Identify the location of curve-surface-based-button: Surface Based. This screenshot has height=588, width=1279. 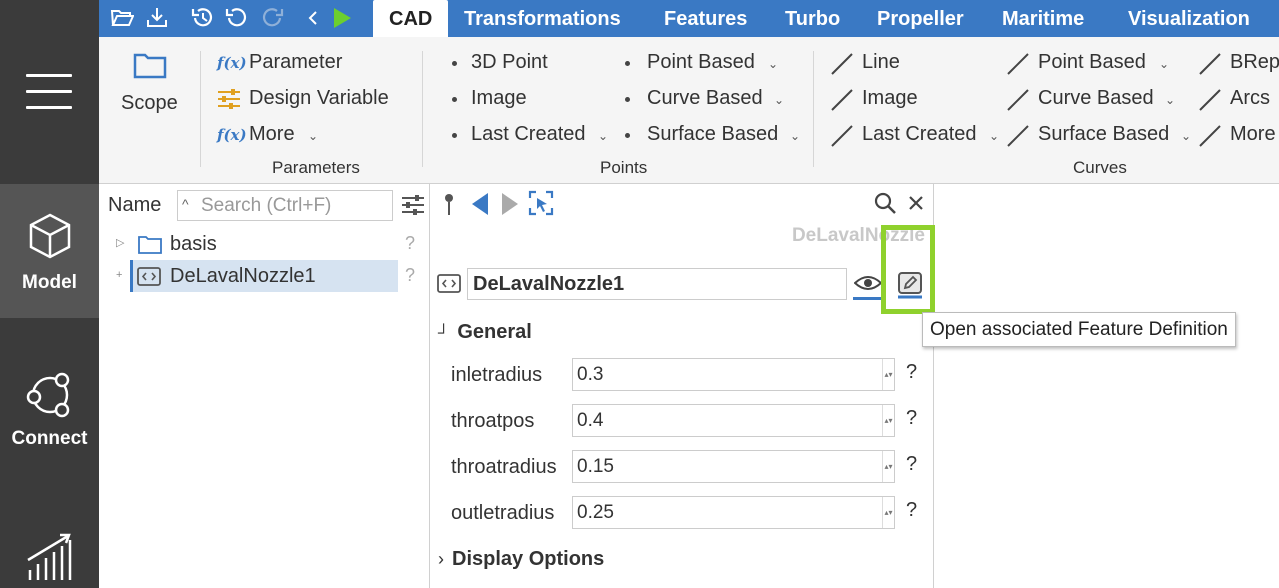
(1103, 134).